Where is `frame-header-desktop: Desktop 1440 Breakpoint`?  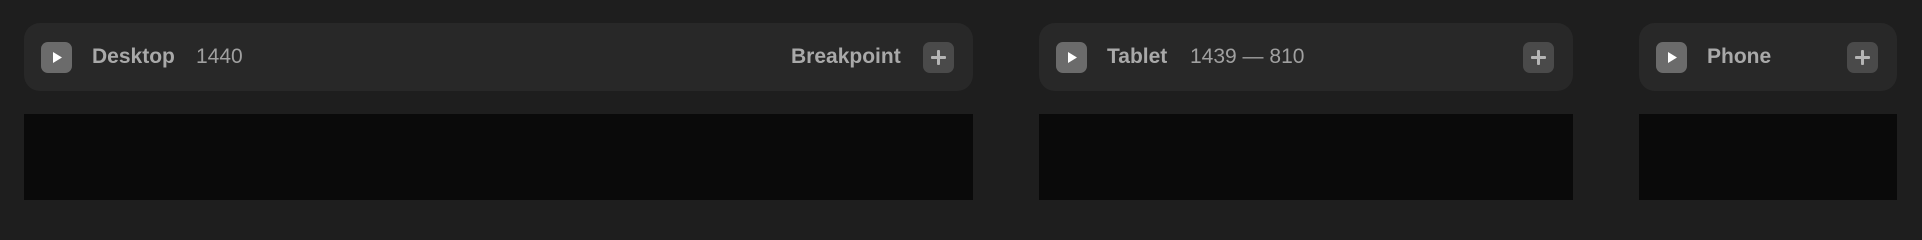 frame-header-desktop: Desktop 1440 Breakpoint is located at coordinates (498, 57).